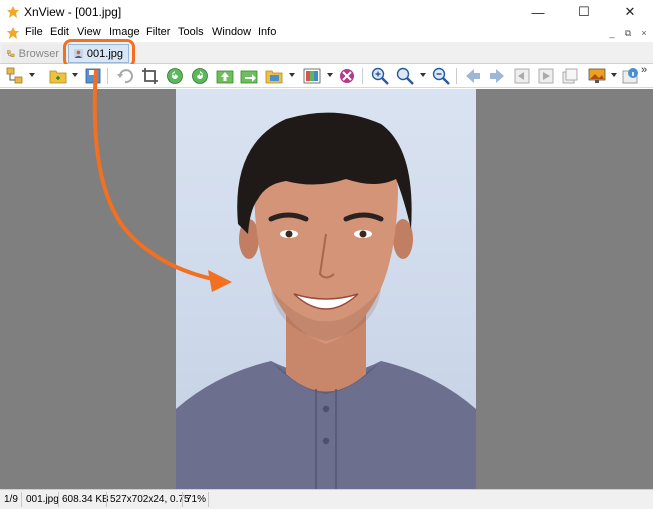  What do you see at coordinates (612, 33) in the screenshot?
I see `mdi-minimize-button: _` at bounding box center [612, 33].